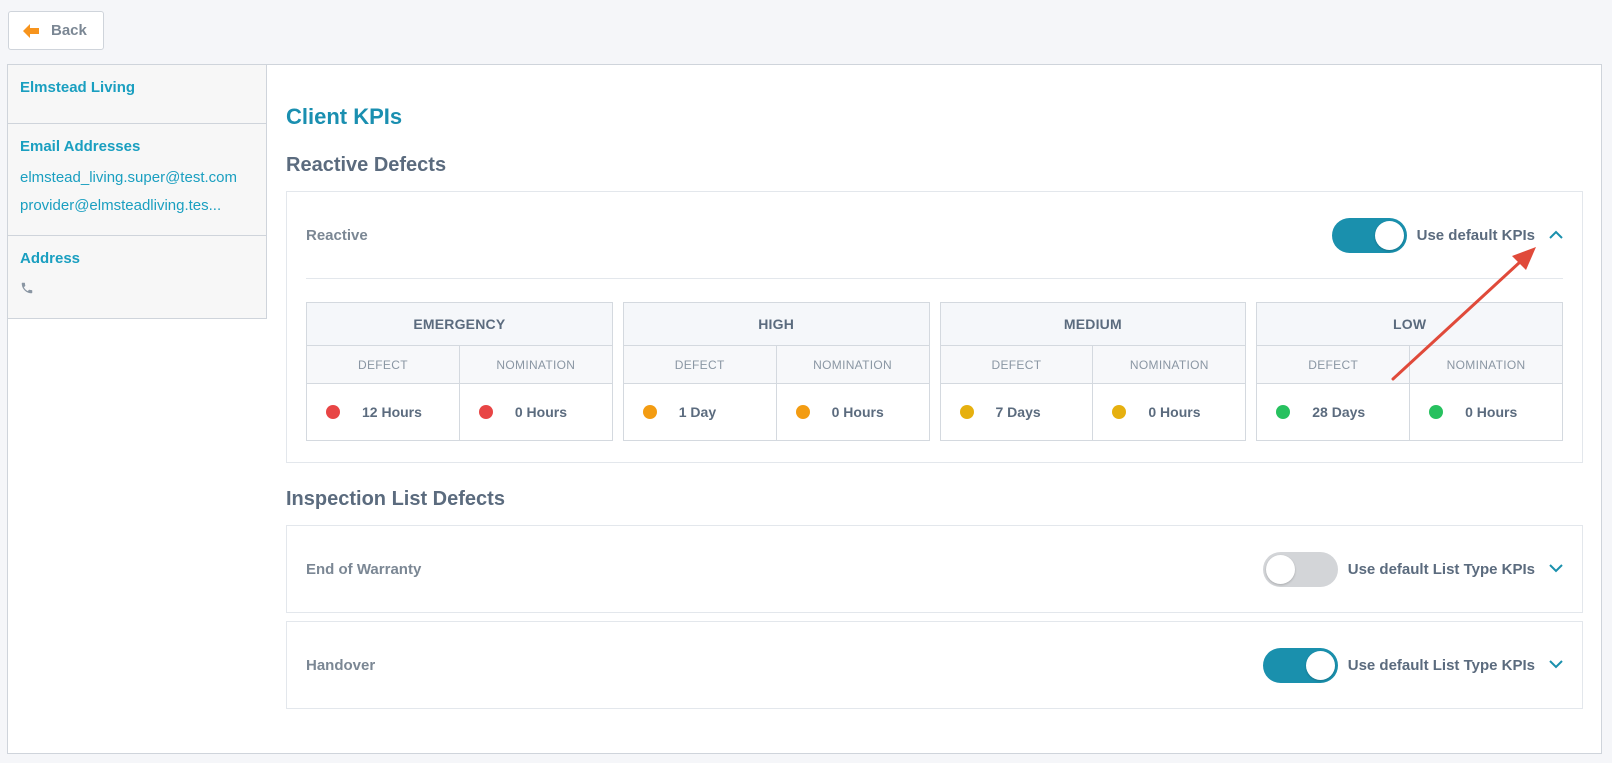 The height and width of the screenshot is (763, 1612). Describe the element at coordinates (395, 499) in the screenshot. I see `inspection-section-title: Inspection List Defects` at that location.